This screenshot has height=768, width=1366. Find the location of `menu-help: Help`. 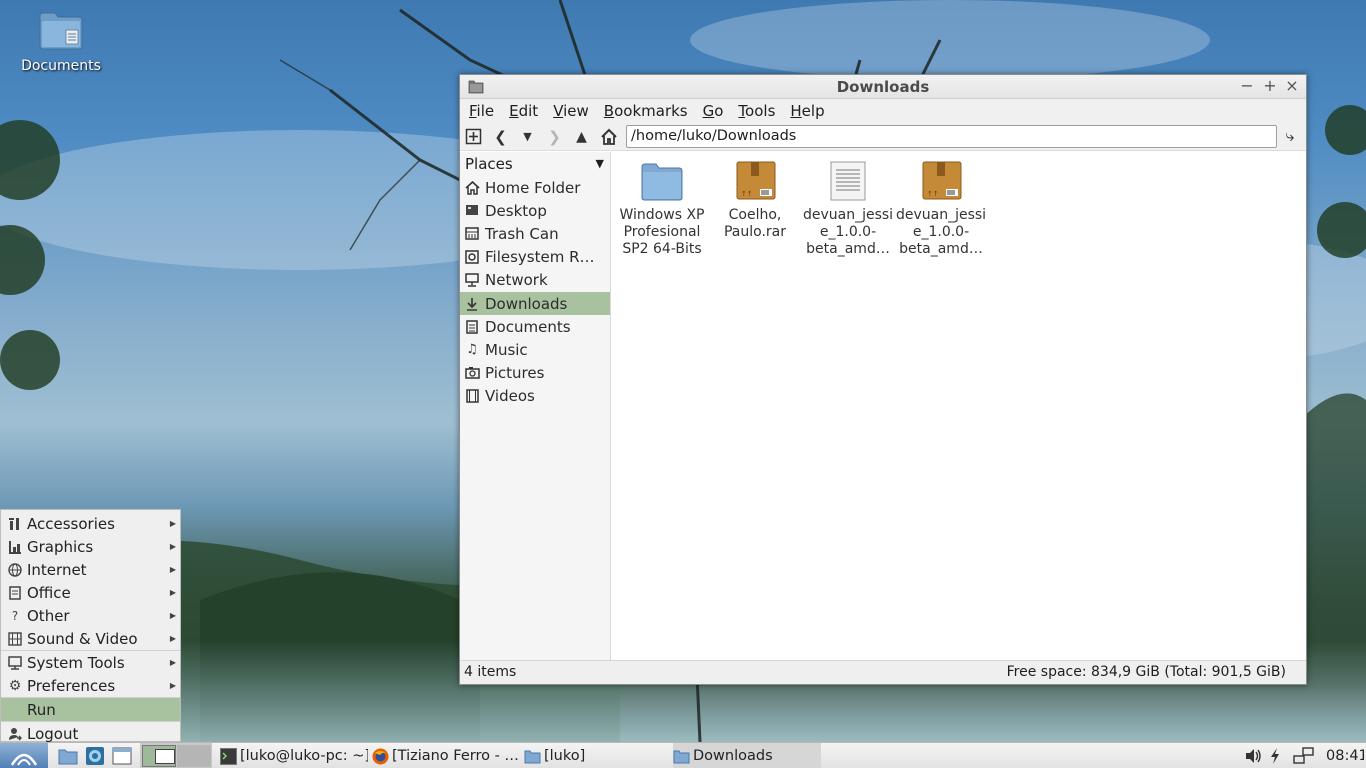

menu-help: Help is located at coordinates (807, 111).